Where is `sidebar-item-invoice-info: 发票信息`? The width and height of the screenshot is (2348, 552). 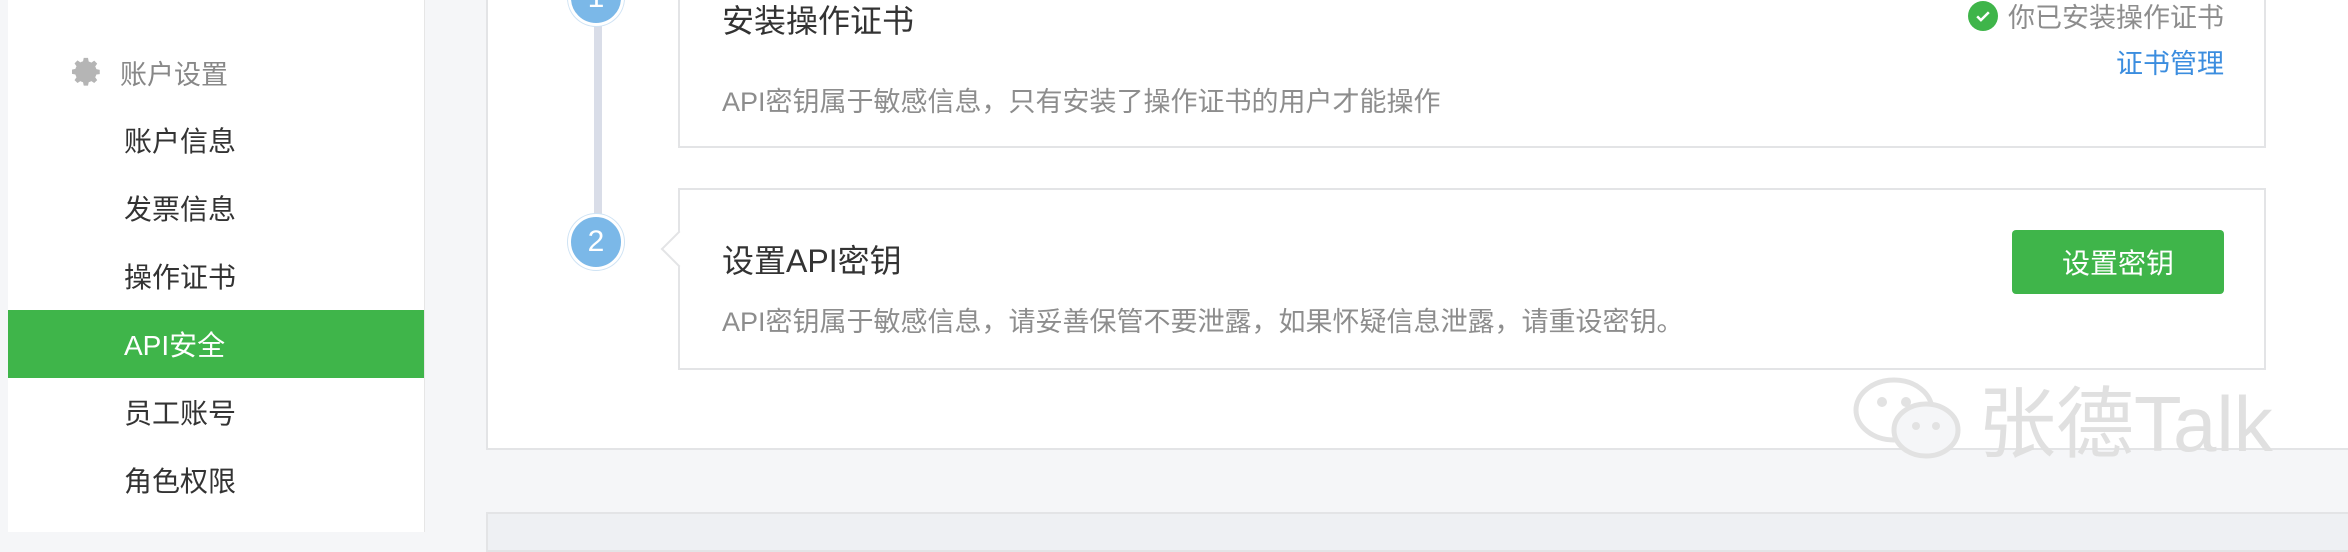
sidebar-item-invoice-info: 发票信息 is located at coordinates (216, 208).